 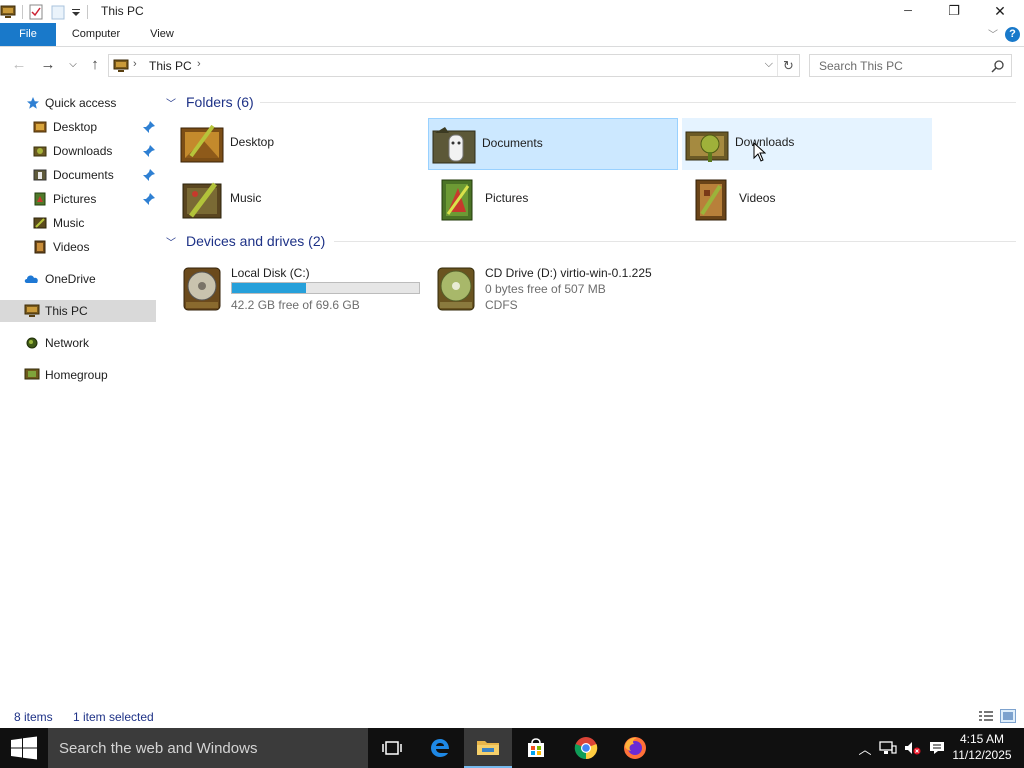 What do you see at coordinates (47, 12) in the screenshot?
I see `quick-access-toolbar` at bounding box center [47, 12].